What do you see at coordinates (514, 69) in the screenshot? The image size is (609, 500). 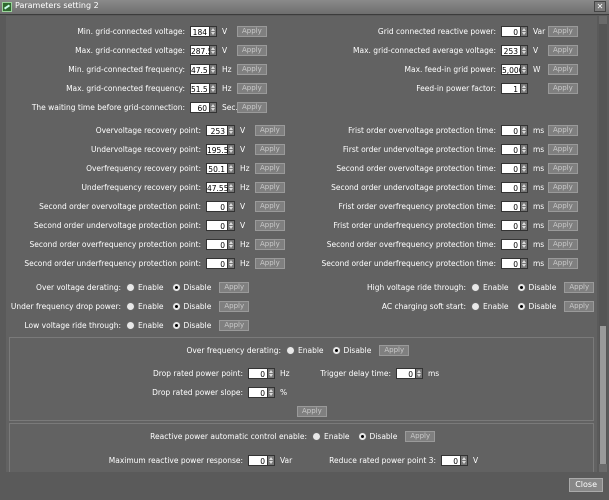 I see `value-spinner: 5,000` at bounding box center [514, 69].